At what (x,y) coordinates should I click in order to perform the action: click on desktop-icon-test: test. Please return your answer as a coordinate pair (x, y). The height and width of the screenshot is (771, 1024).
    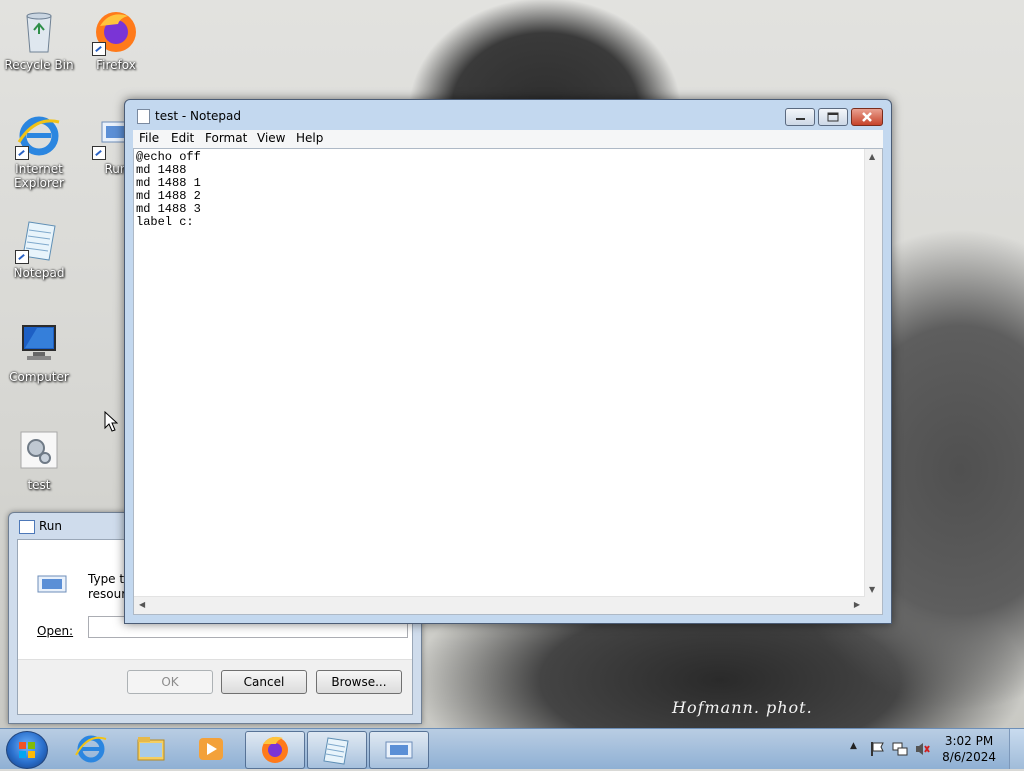
    Looking at the image, I should click on (39, 460).